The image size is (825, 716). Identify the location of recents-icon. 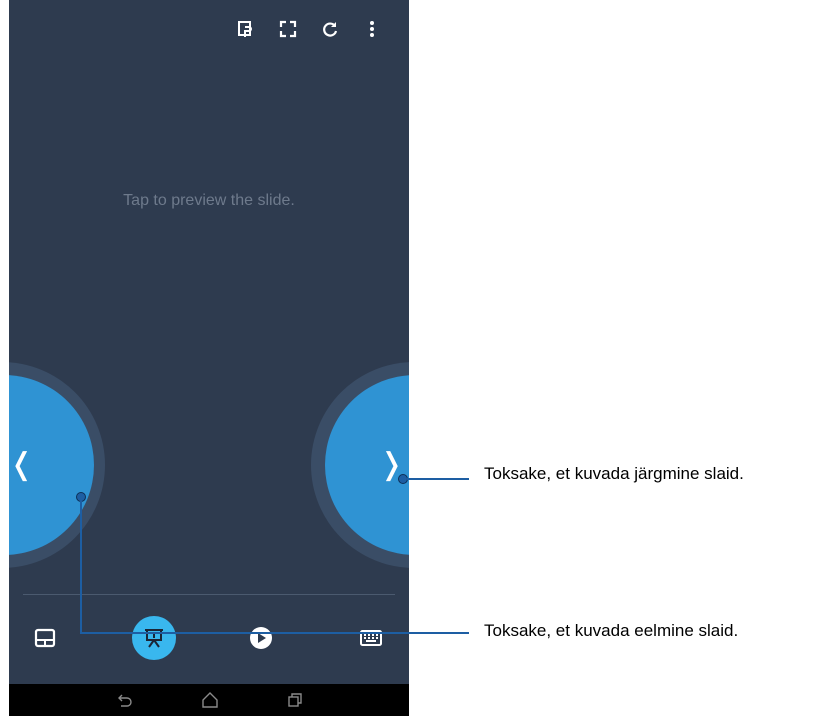
(295, 700).